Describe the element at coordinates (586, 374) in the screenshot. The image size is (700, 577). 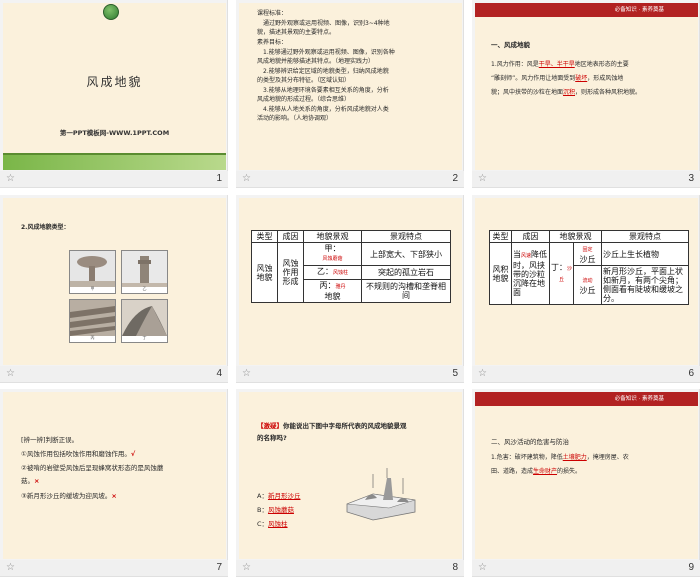
I see `thumbnail-footer: ☆ 6` at that location.